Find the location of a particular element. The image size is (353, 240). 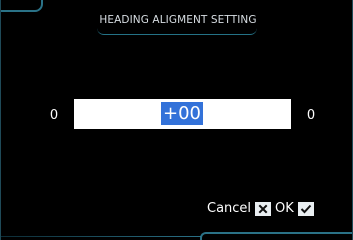

dialog-title: HEADING ALIGMENT SETTING is located at coordinates (178, 20).